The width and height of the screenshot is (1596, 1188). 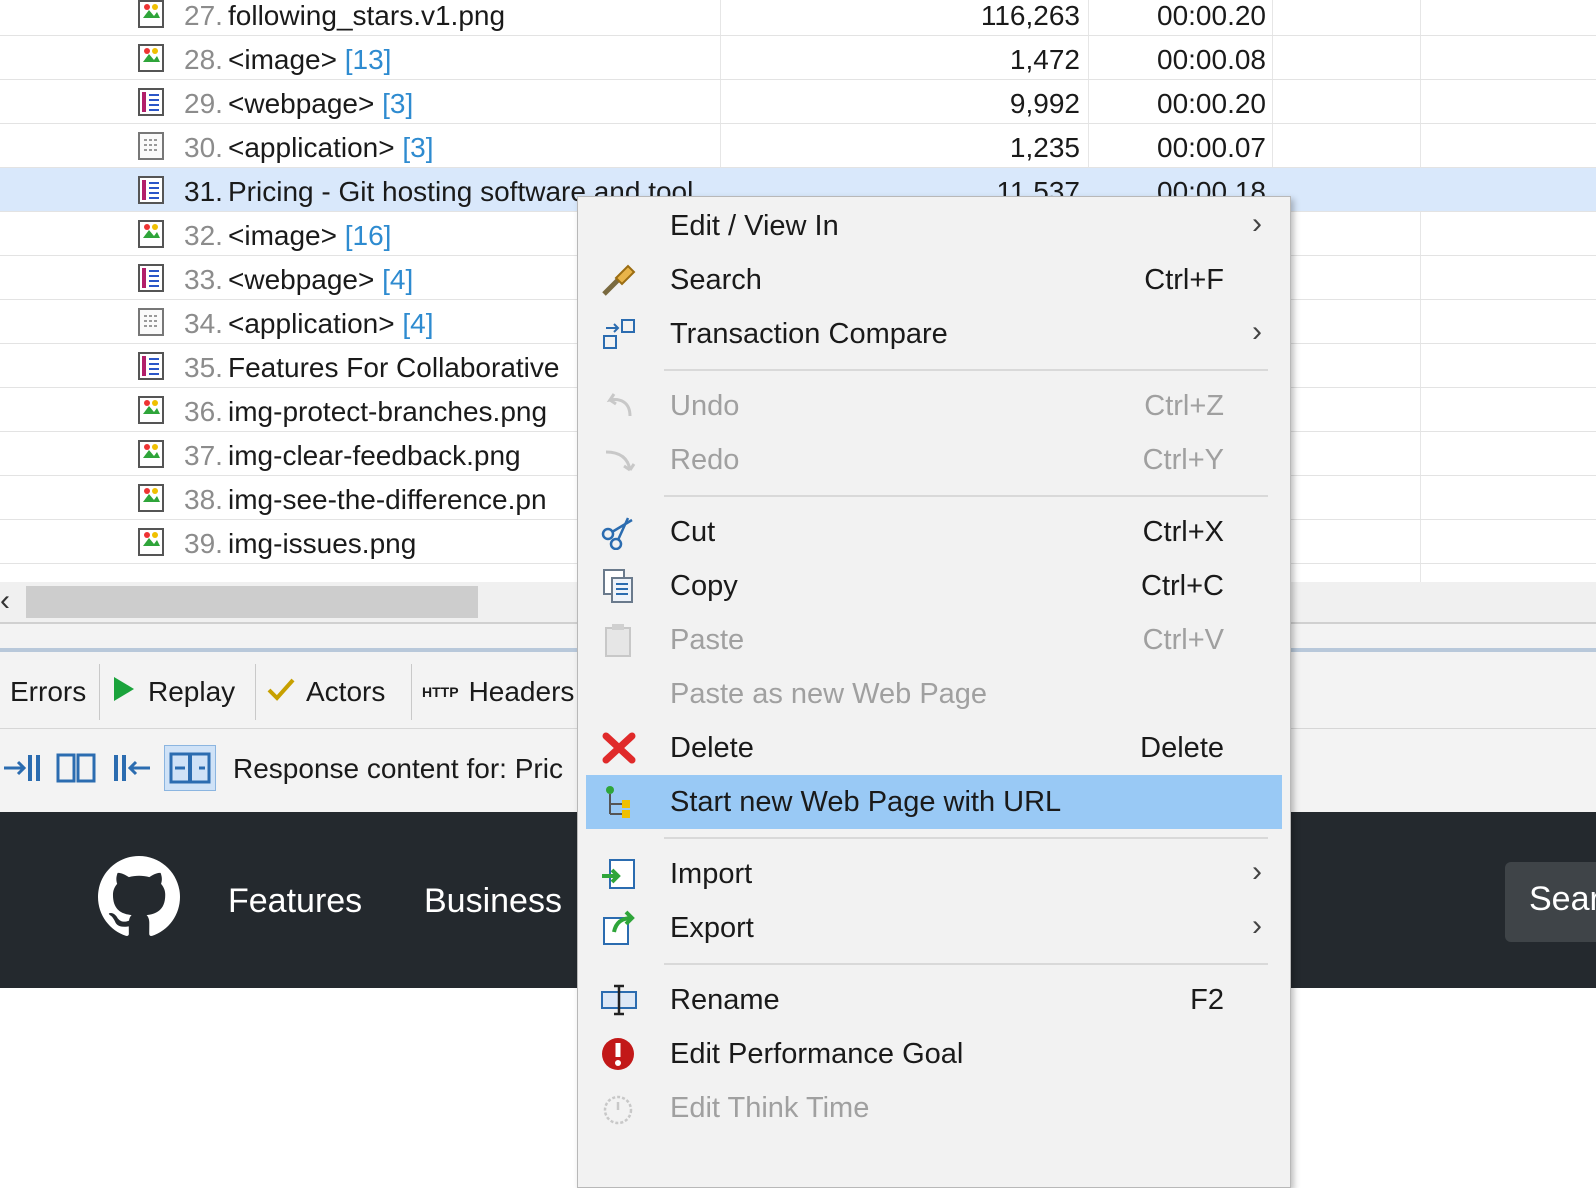 I want to click on menu-item-shortcut: F2, so click(x=1207, y=1000).